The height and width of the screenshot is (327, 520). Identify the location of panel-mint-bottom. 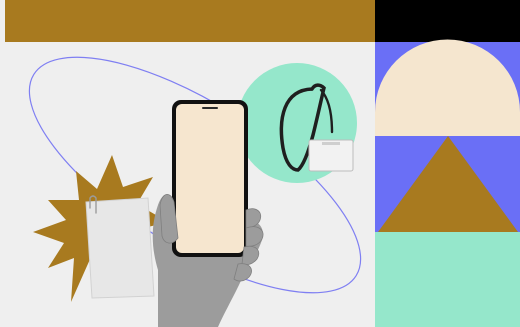
(447, 279).